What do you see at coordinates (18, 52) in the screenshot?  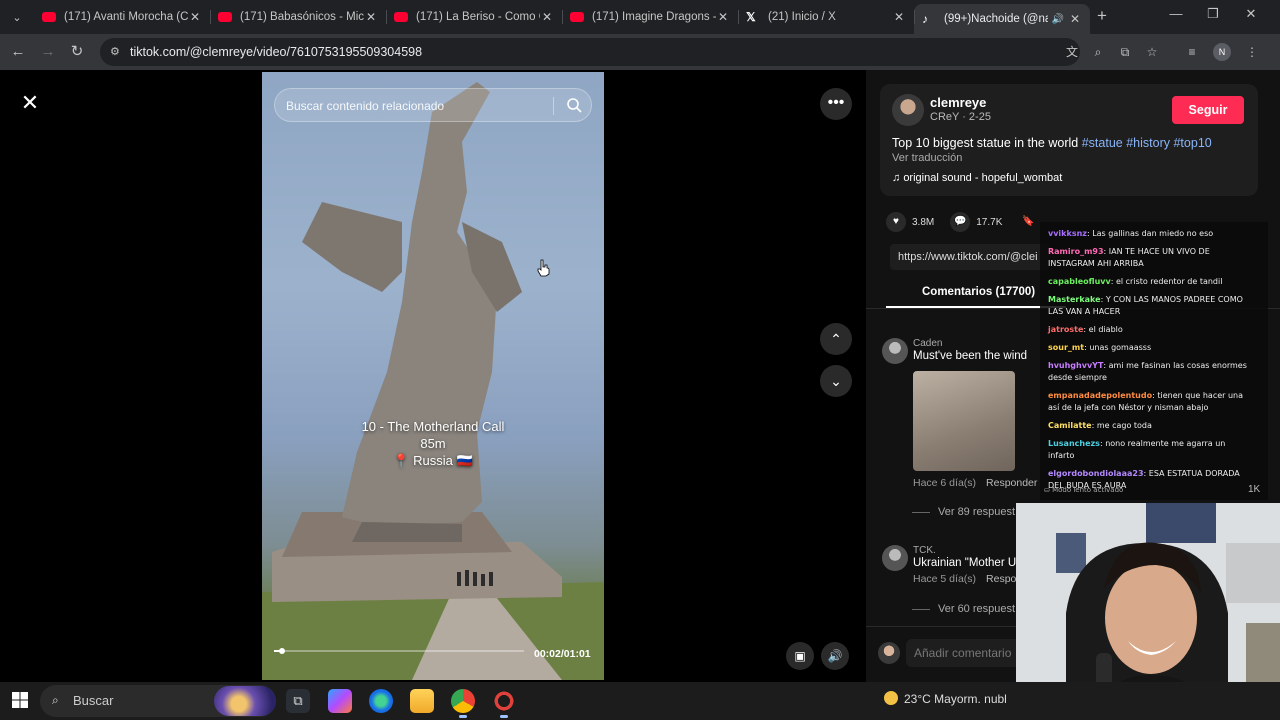 I see `back-icon: ←` at bounding box center [18, 52].